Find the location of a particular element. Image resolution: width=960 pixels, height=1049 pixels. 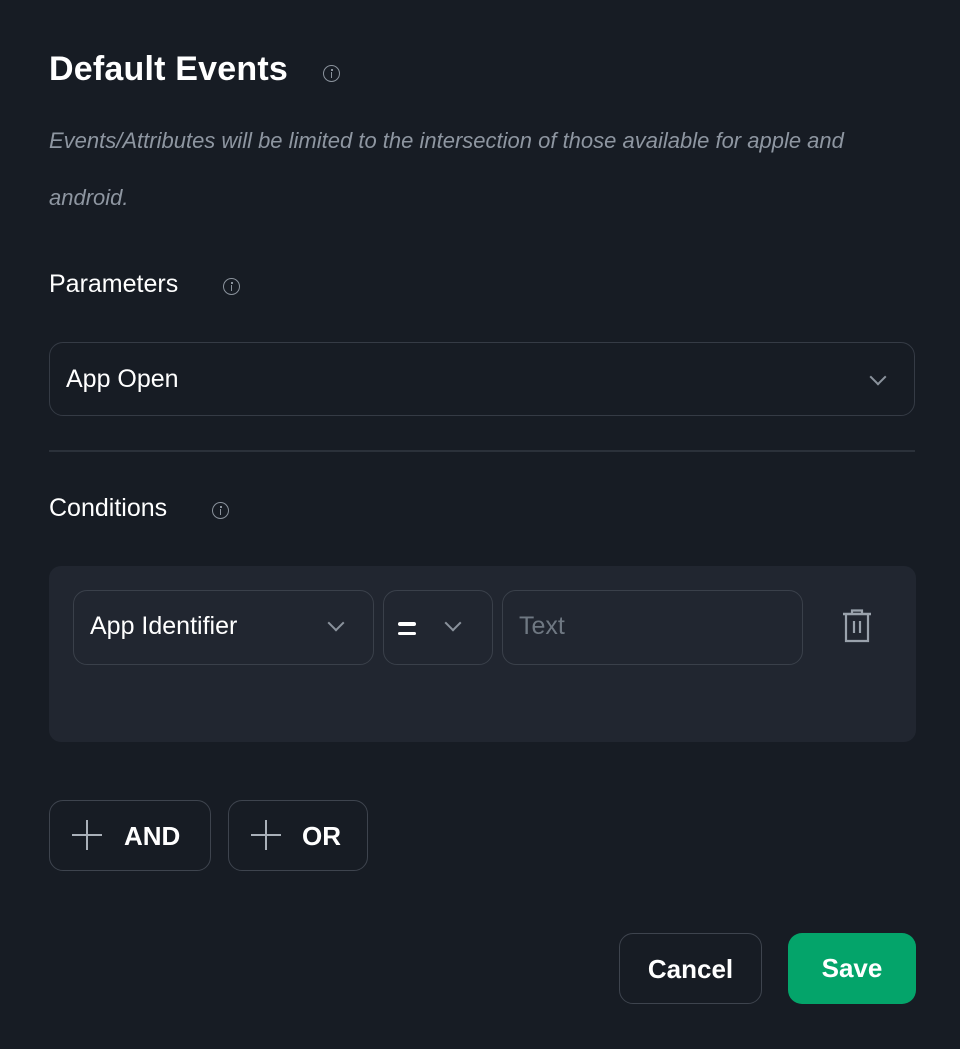

save-button: Save is located at coordinates (852, 968).